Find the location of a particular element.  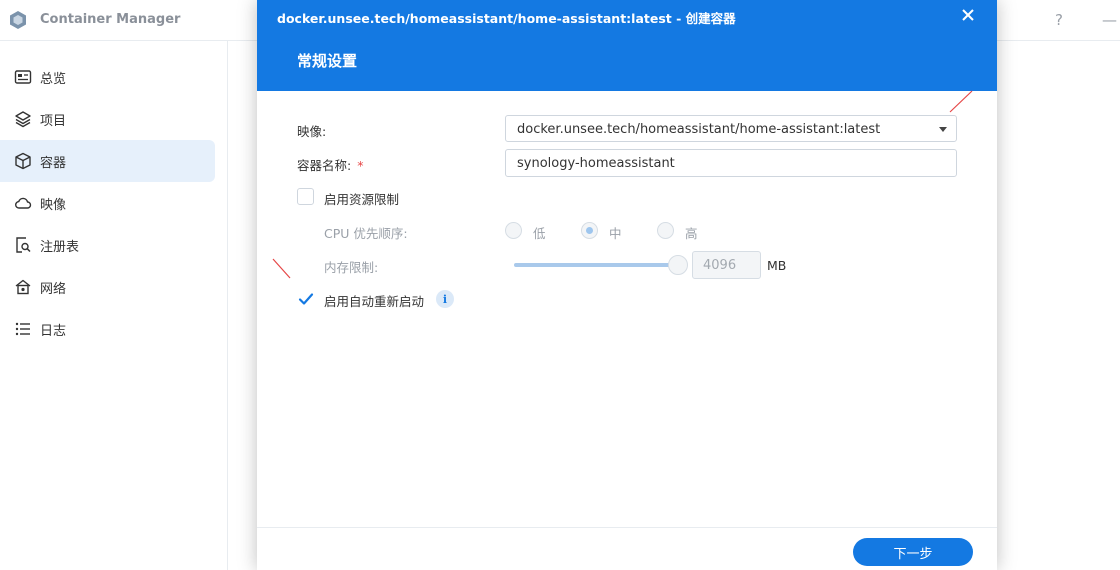

next-button: 下一步 is located at coordinates (913, 552).